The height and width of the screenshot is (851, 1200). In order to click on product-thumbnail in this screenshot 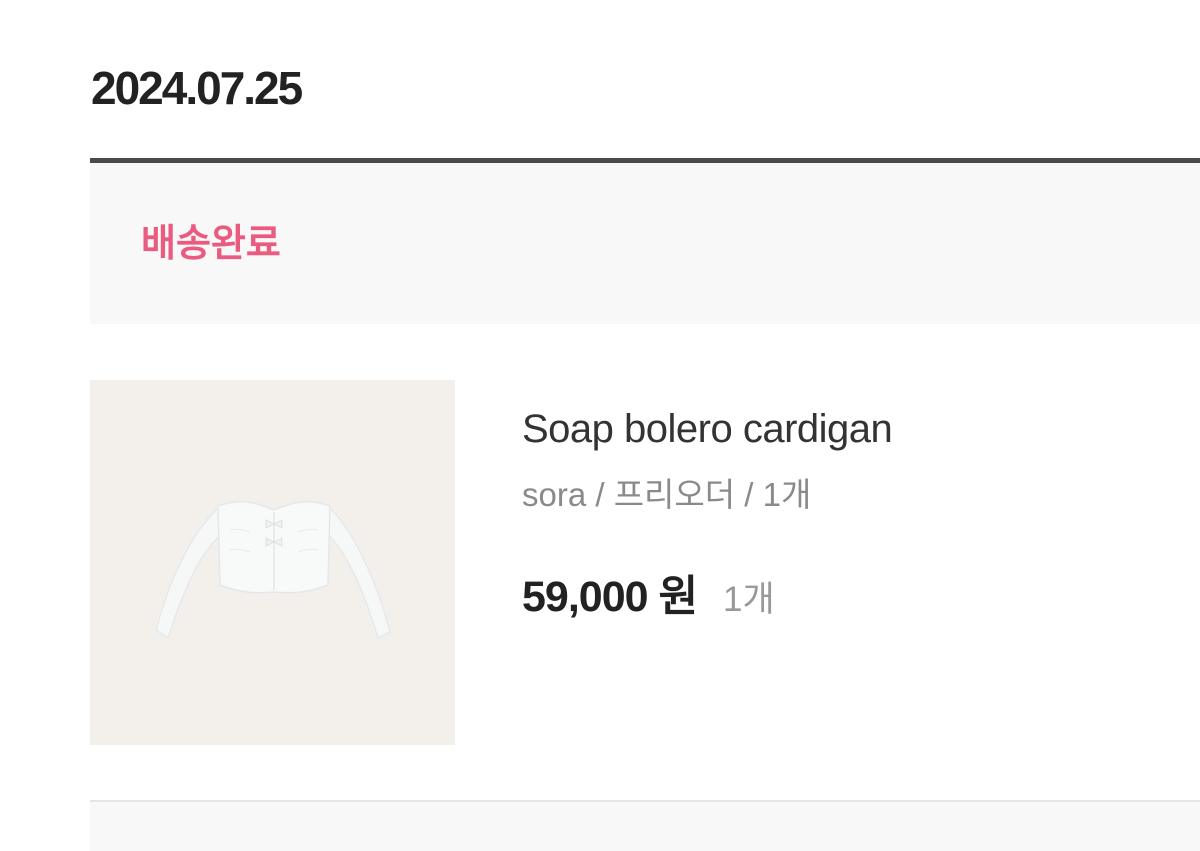, I will do `click(272, 562)`.